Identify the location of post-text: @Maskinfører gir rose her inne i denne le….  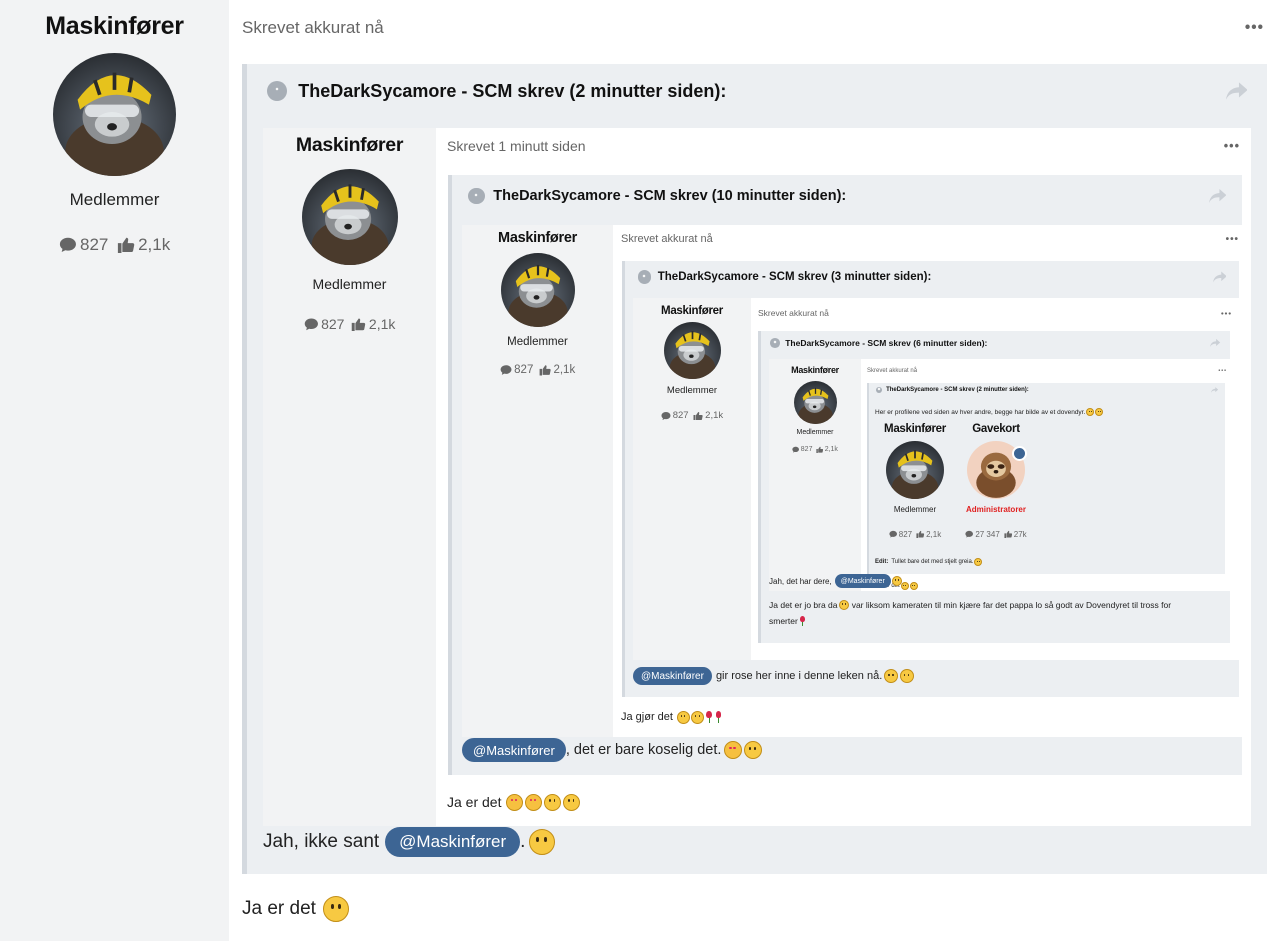
(773, 676).